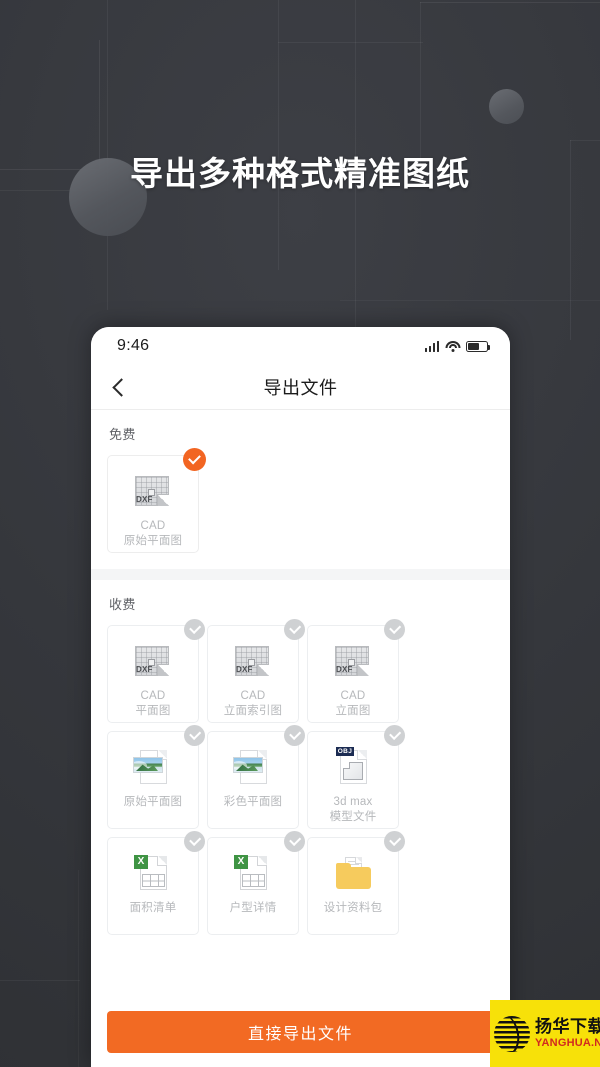 The image size is (600, 1067). I want to click on export-option-card: DXF CAD 立面索引图, so click(256, 671).